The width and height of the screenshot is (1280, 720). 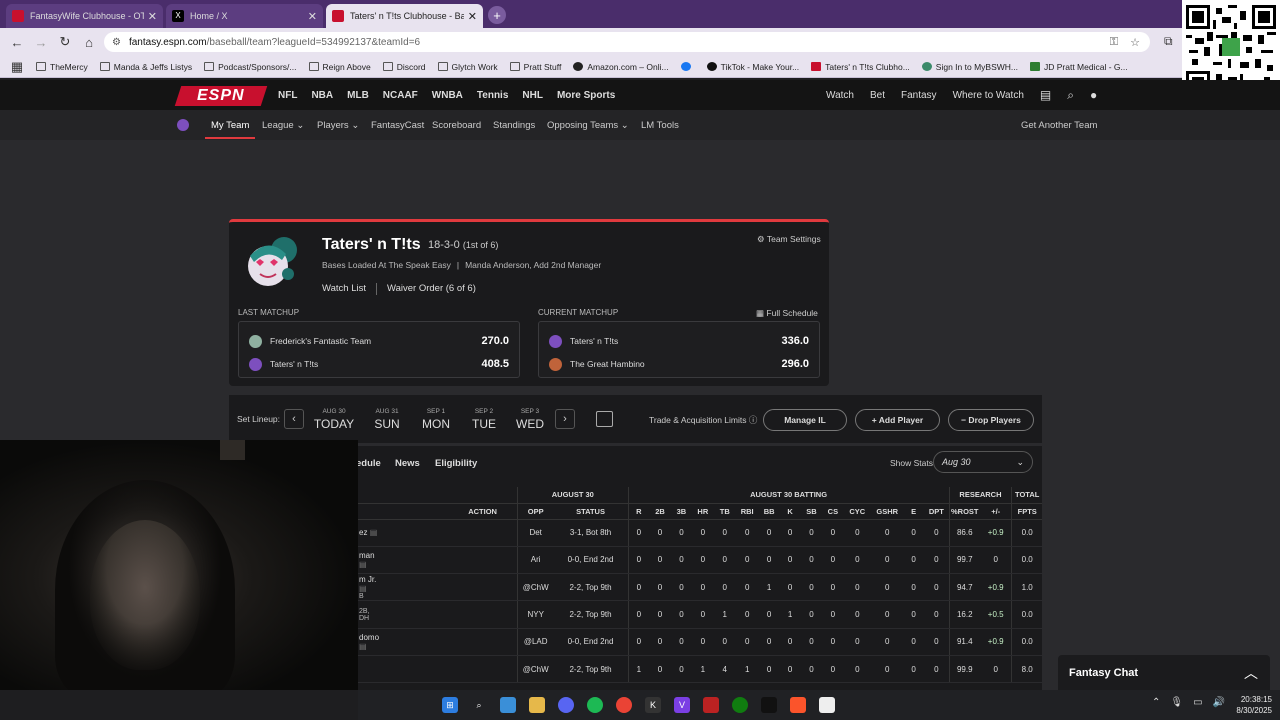 What do you see at coordinates (497, 15) in the screenshot?
I see `new-tab-button: +` at bounding box center [497, 15].